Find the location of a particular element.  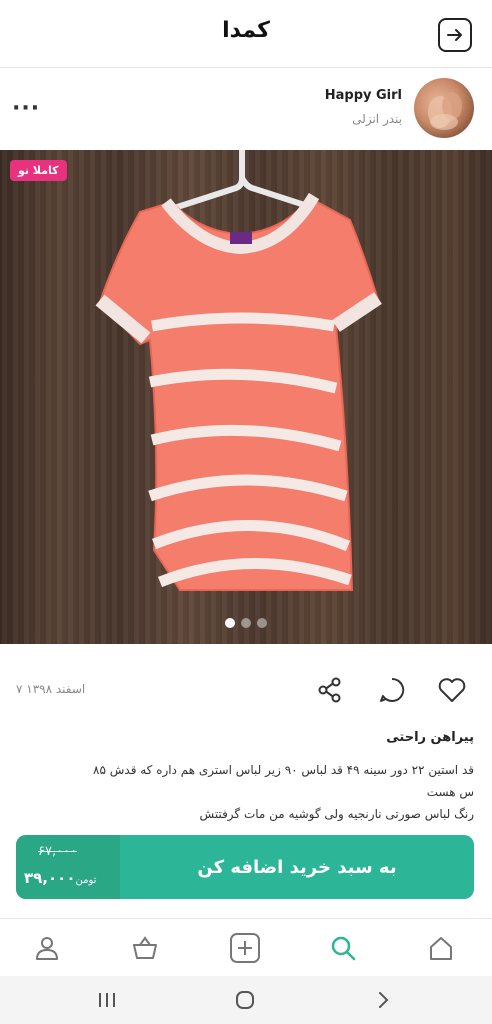

currency-label: تومن is located at coordinates (86, 880).